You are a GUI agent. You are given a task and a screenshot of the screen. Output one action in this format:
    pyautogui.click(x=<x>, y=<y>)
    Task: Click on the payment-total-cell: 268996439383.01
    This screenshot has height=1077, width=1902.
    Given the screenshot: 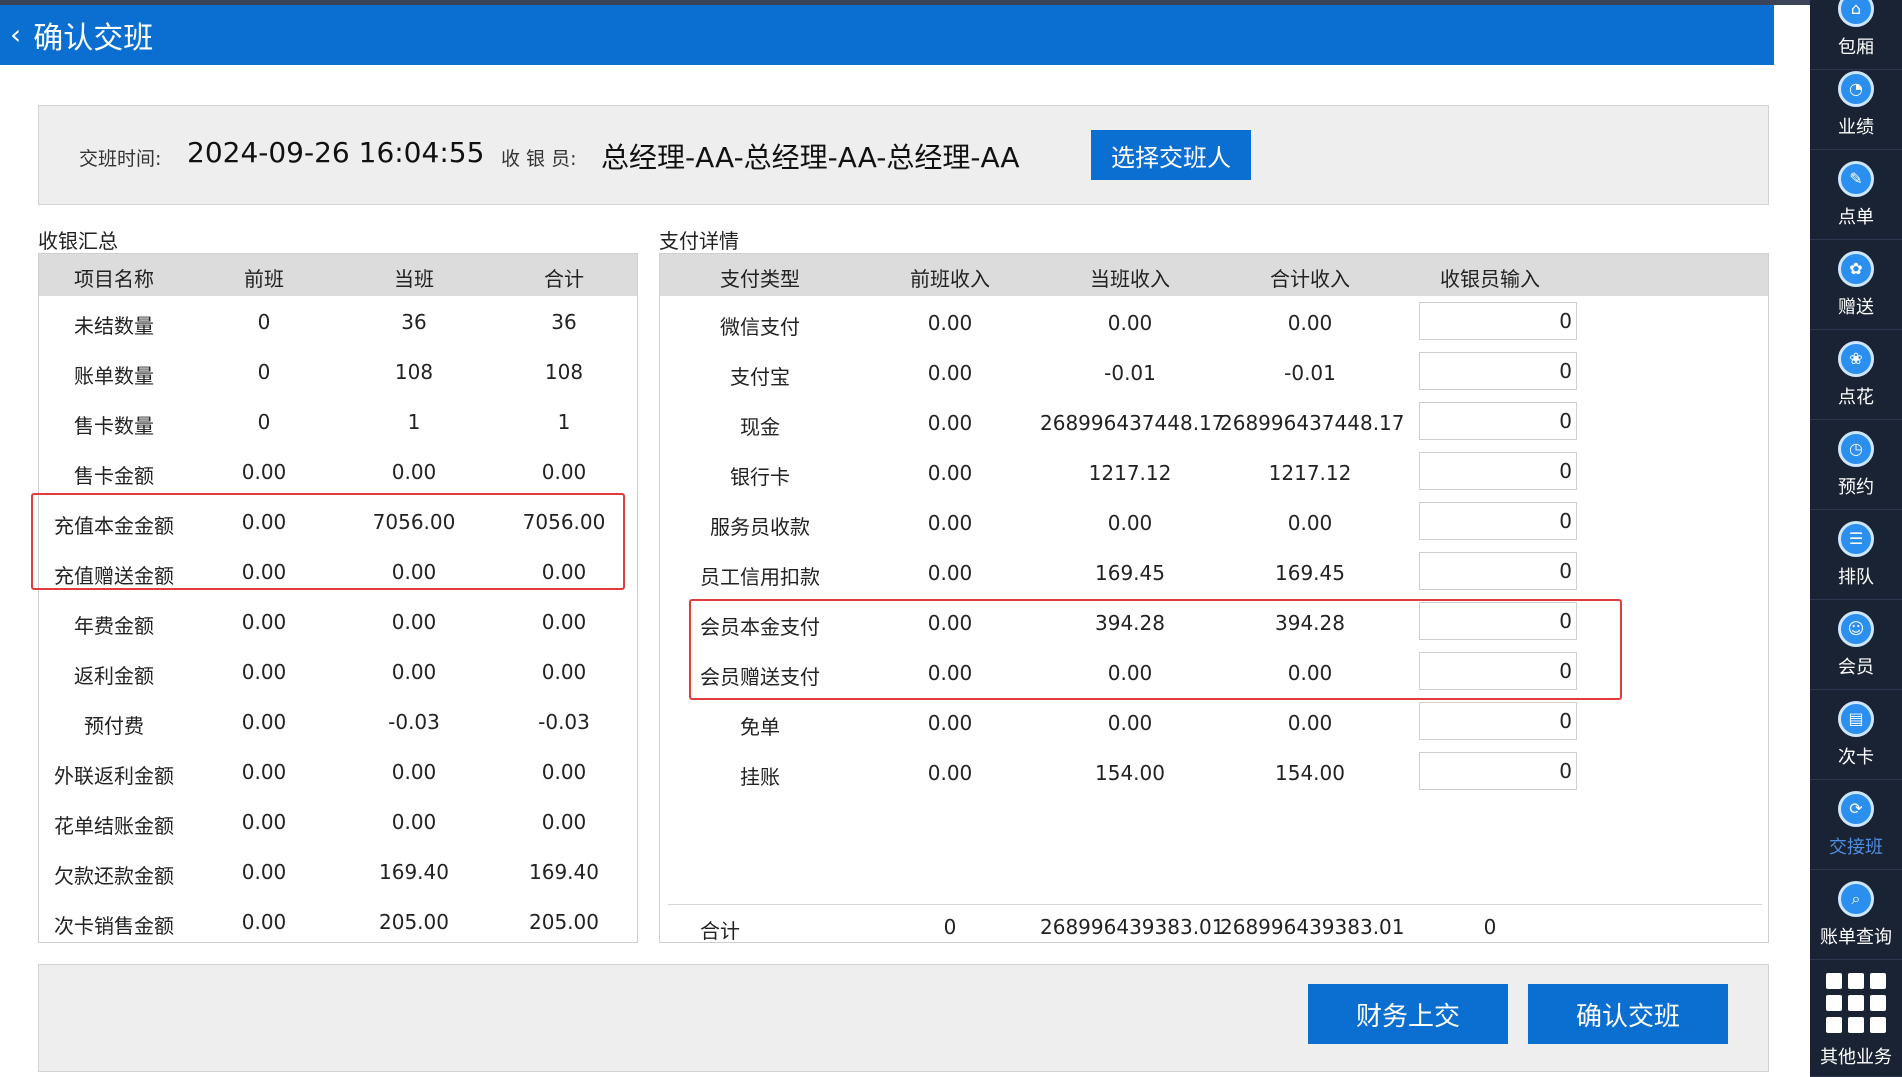 What is the action you would take?
    pyautogui.click(x=1132, y=927)
    